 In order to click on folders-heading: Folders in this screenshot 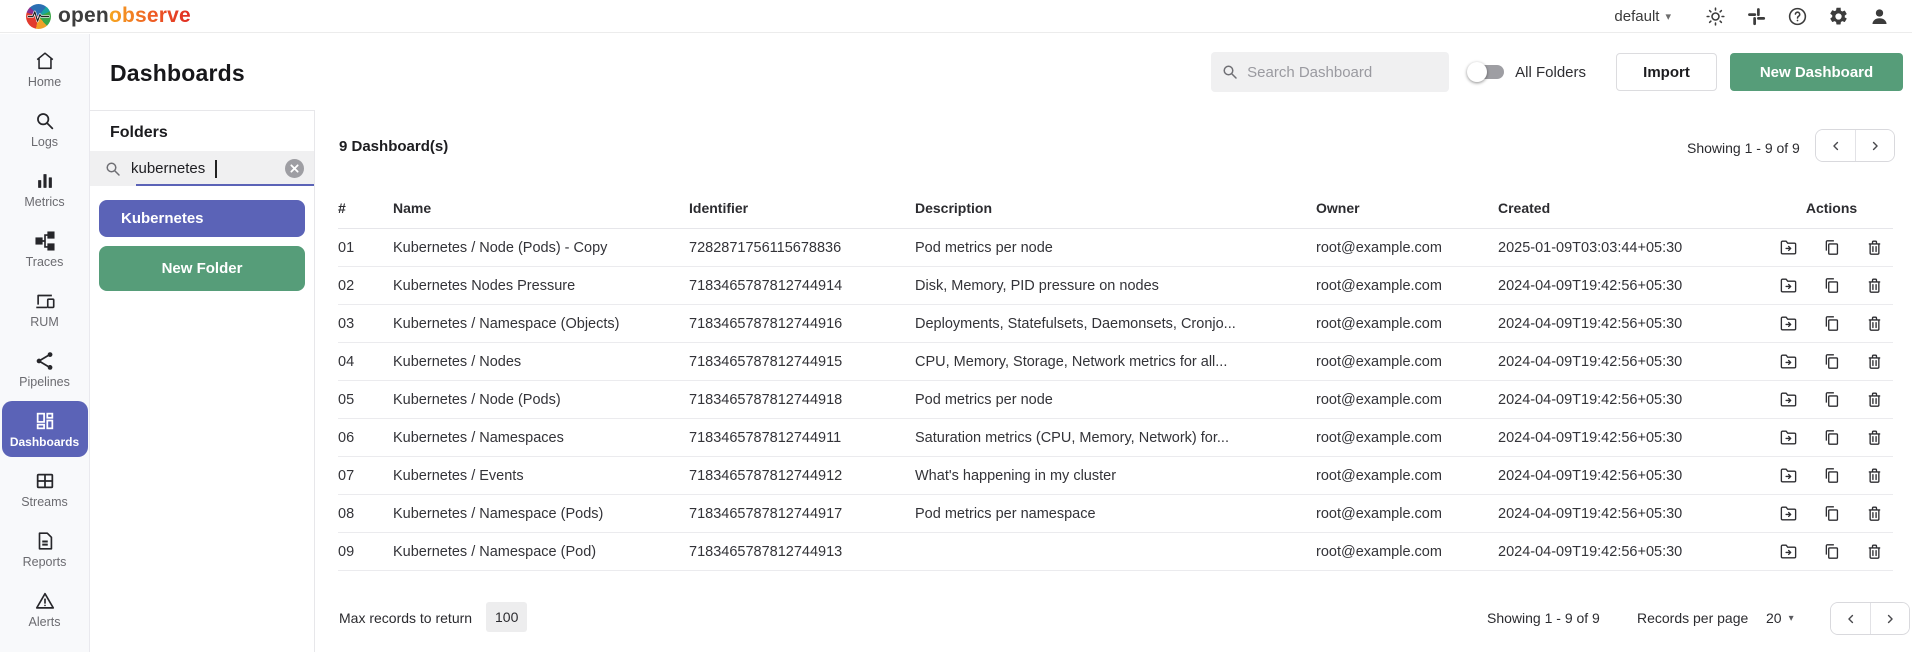, I will do `click(139, 132)`.